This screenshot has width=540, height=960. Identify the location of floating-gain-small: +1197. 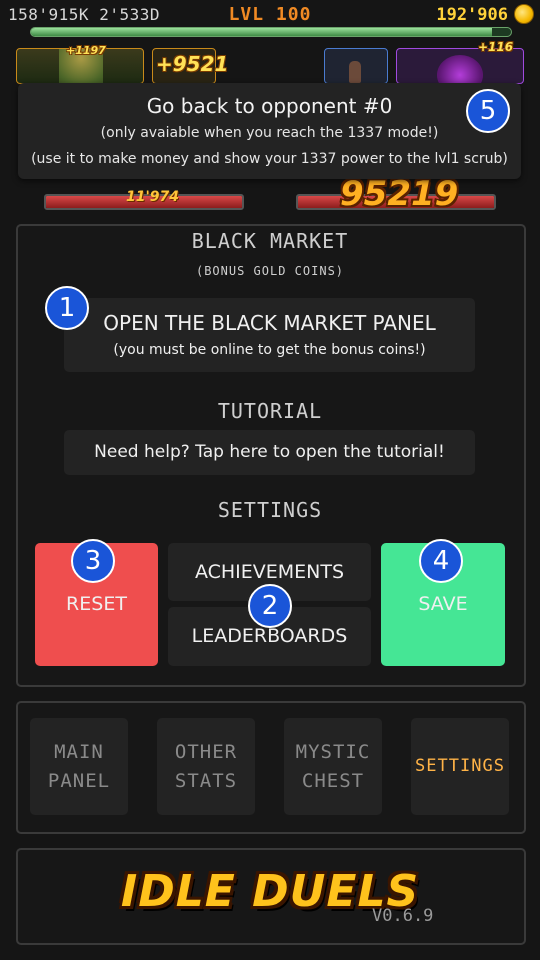
(86, 50).